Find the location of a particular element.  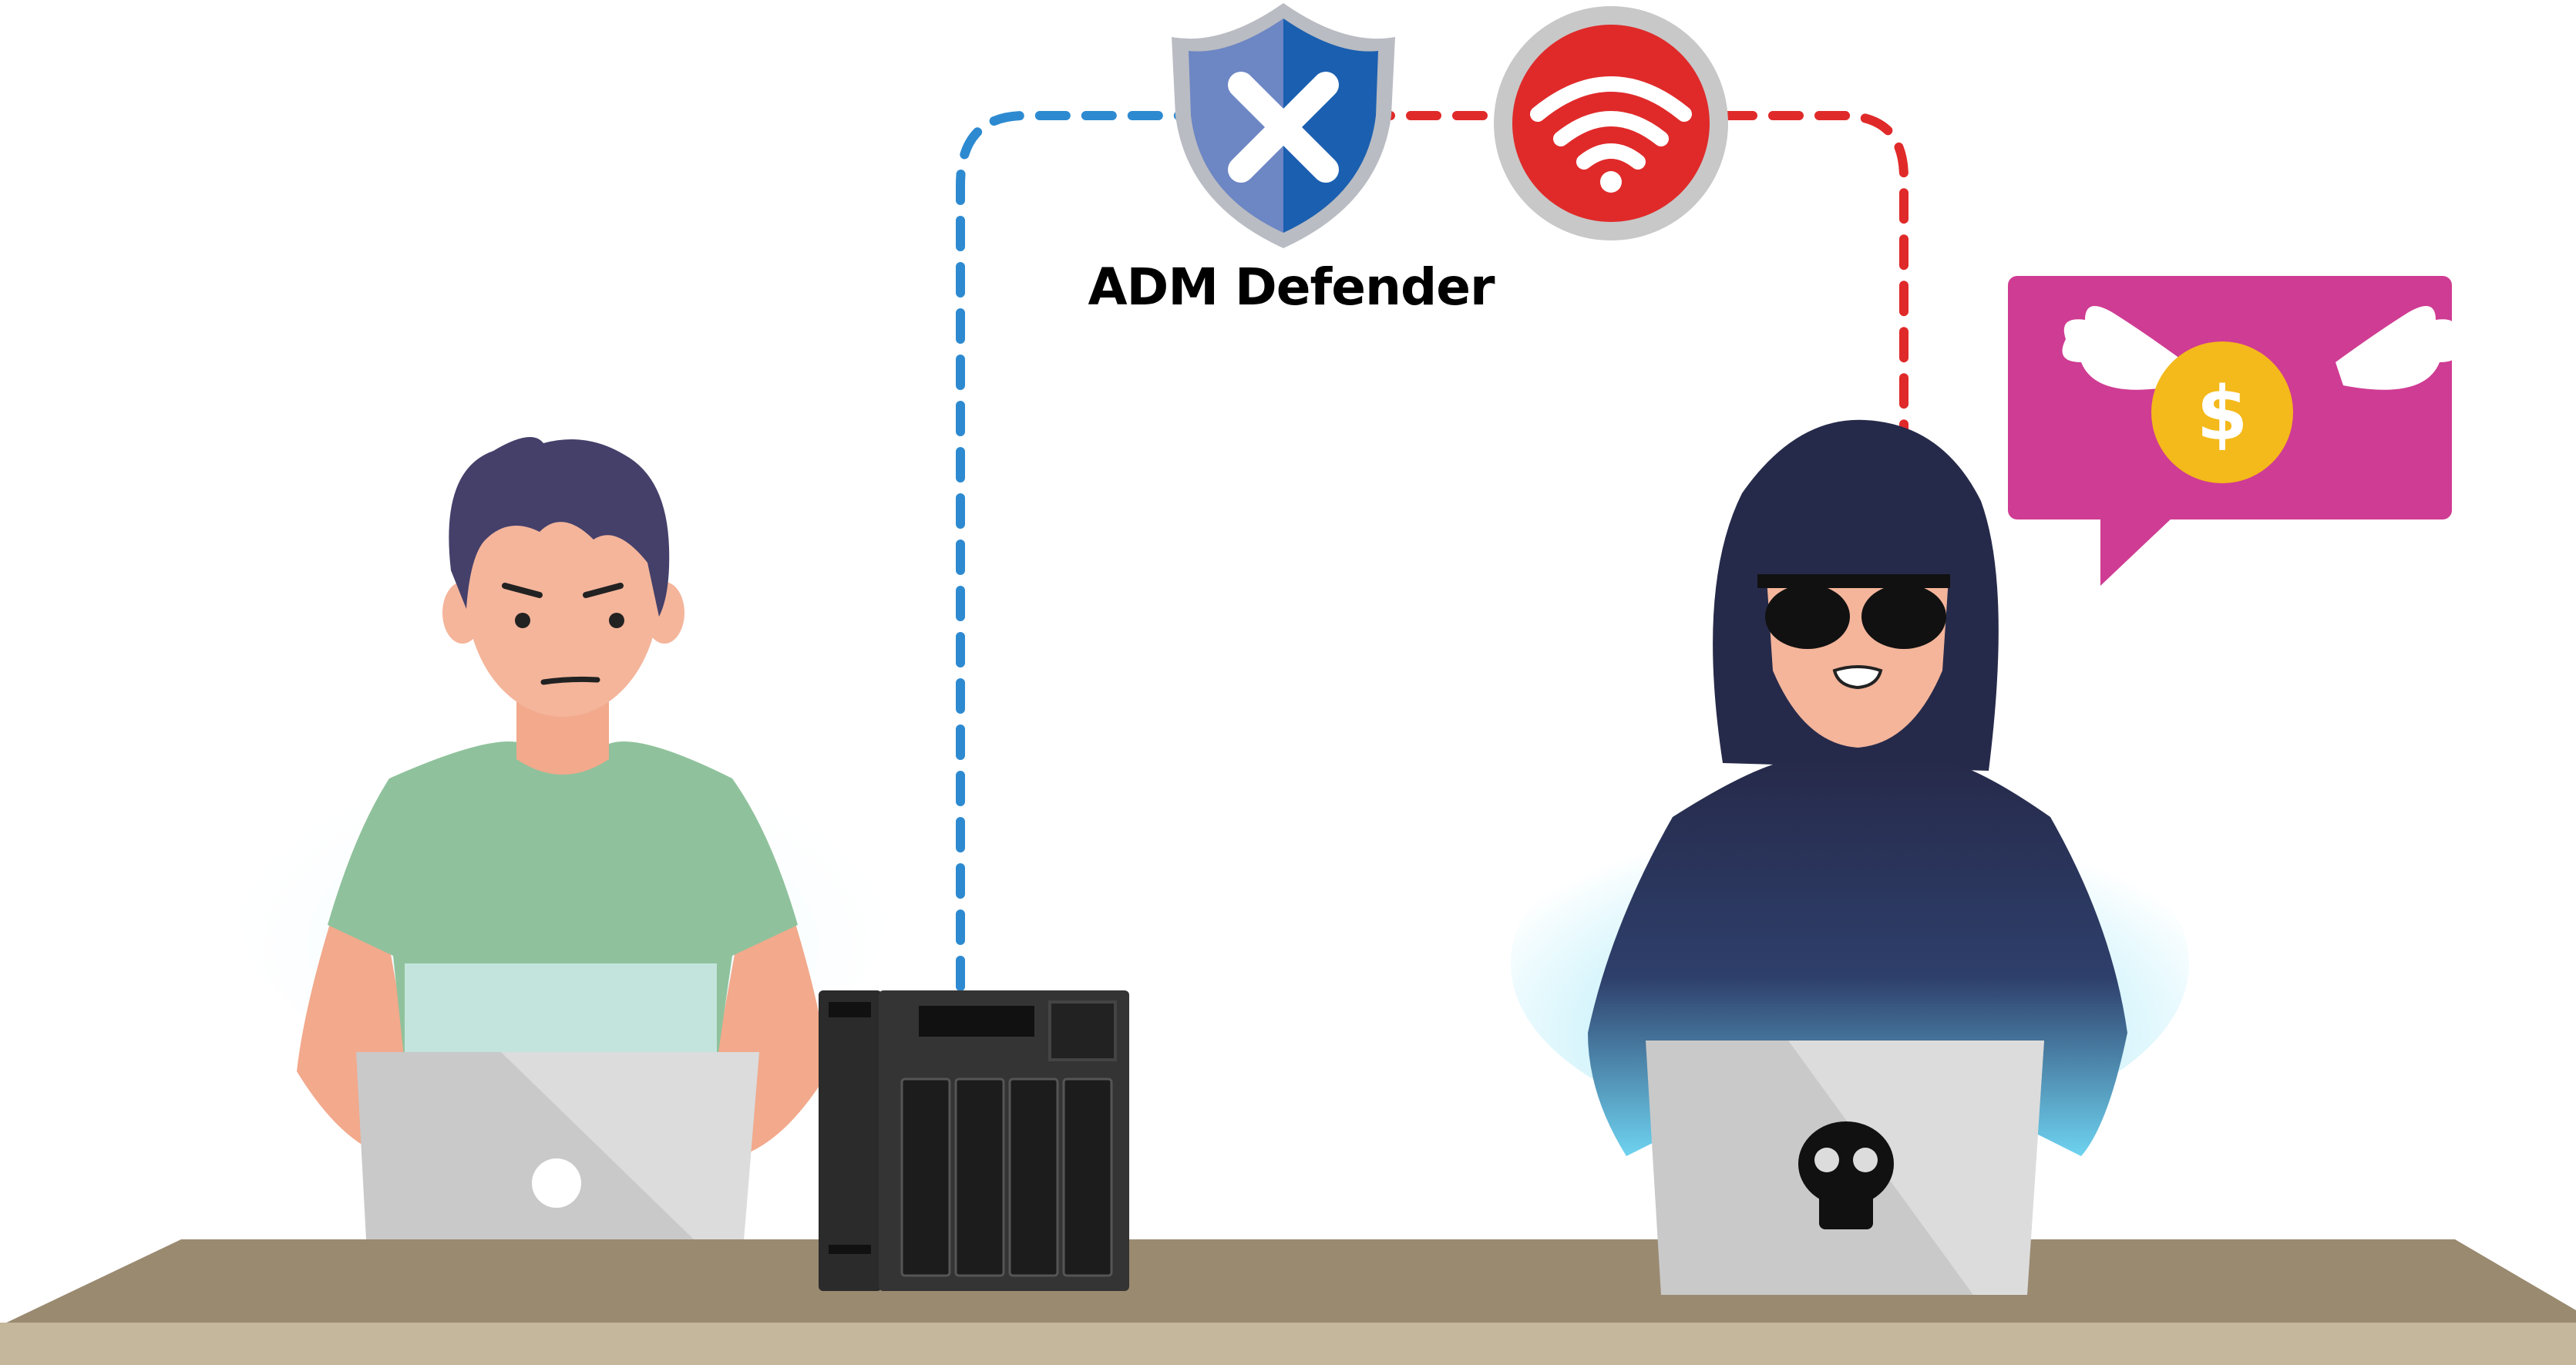

nas-device-icon is located at coordinates (974, 1140).